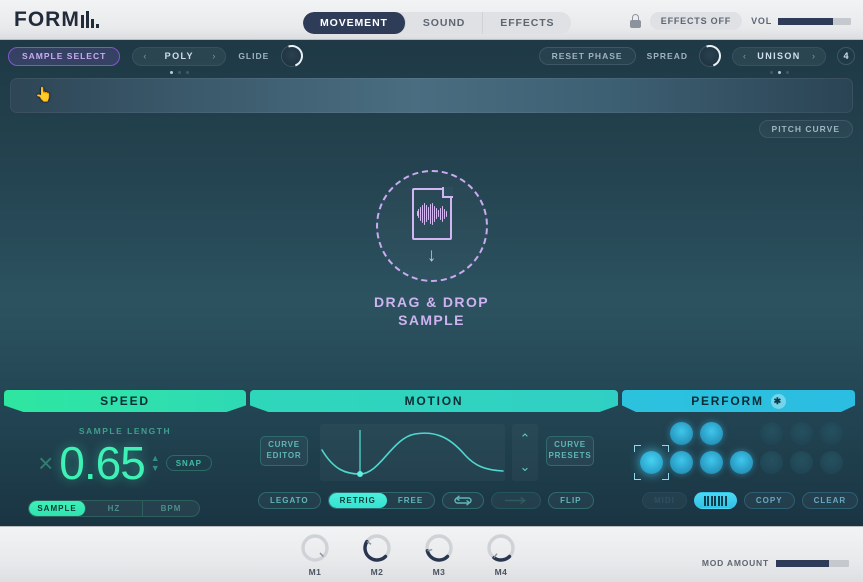 This screenshot has height=582, width=863. I want to click on tab-effects: EFFECTS, so click(527, 23).